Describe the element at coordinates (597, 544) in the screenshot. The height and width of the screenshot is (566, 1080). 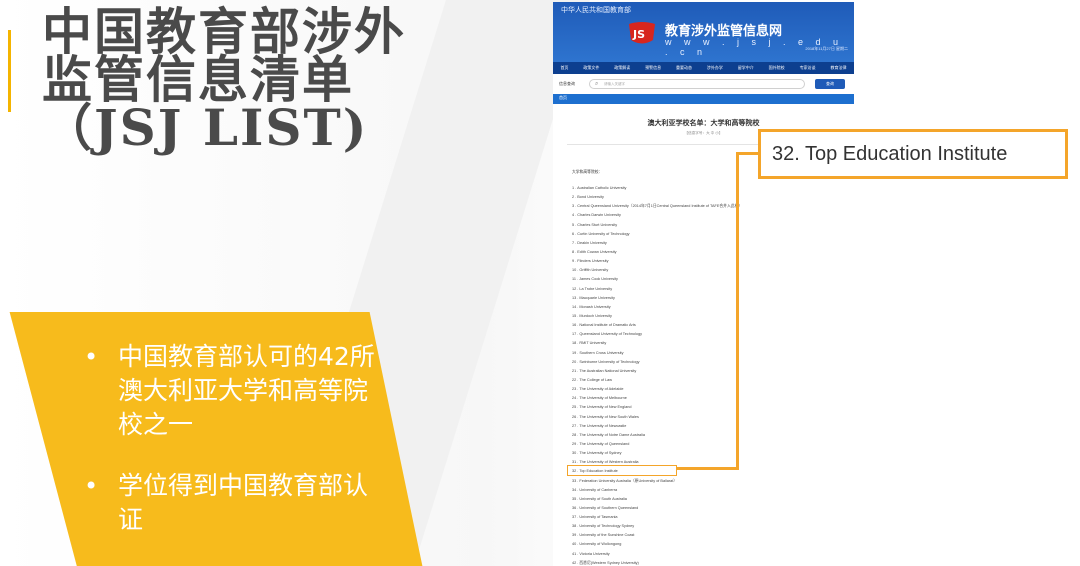
I see `university-list-item: 40 . University of Wollongong` at that location.